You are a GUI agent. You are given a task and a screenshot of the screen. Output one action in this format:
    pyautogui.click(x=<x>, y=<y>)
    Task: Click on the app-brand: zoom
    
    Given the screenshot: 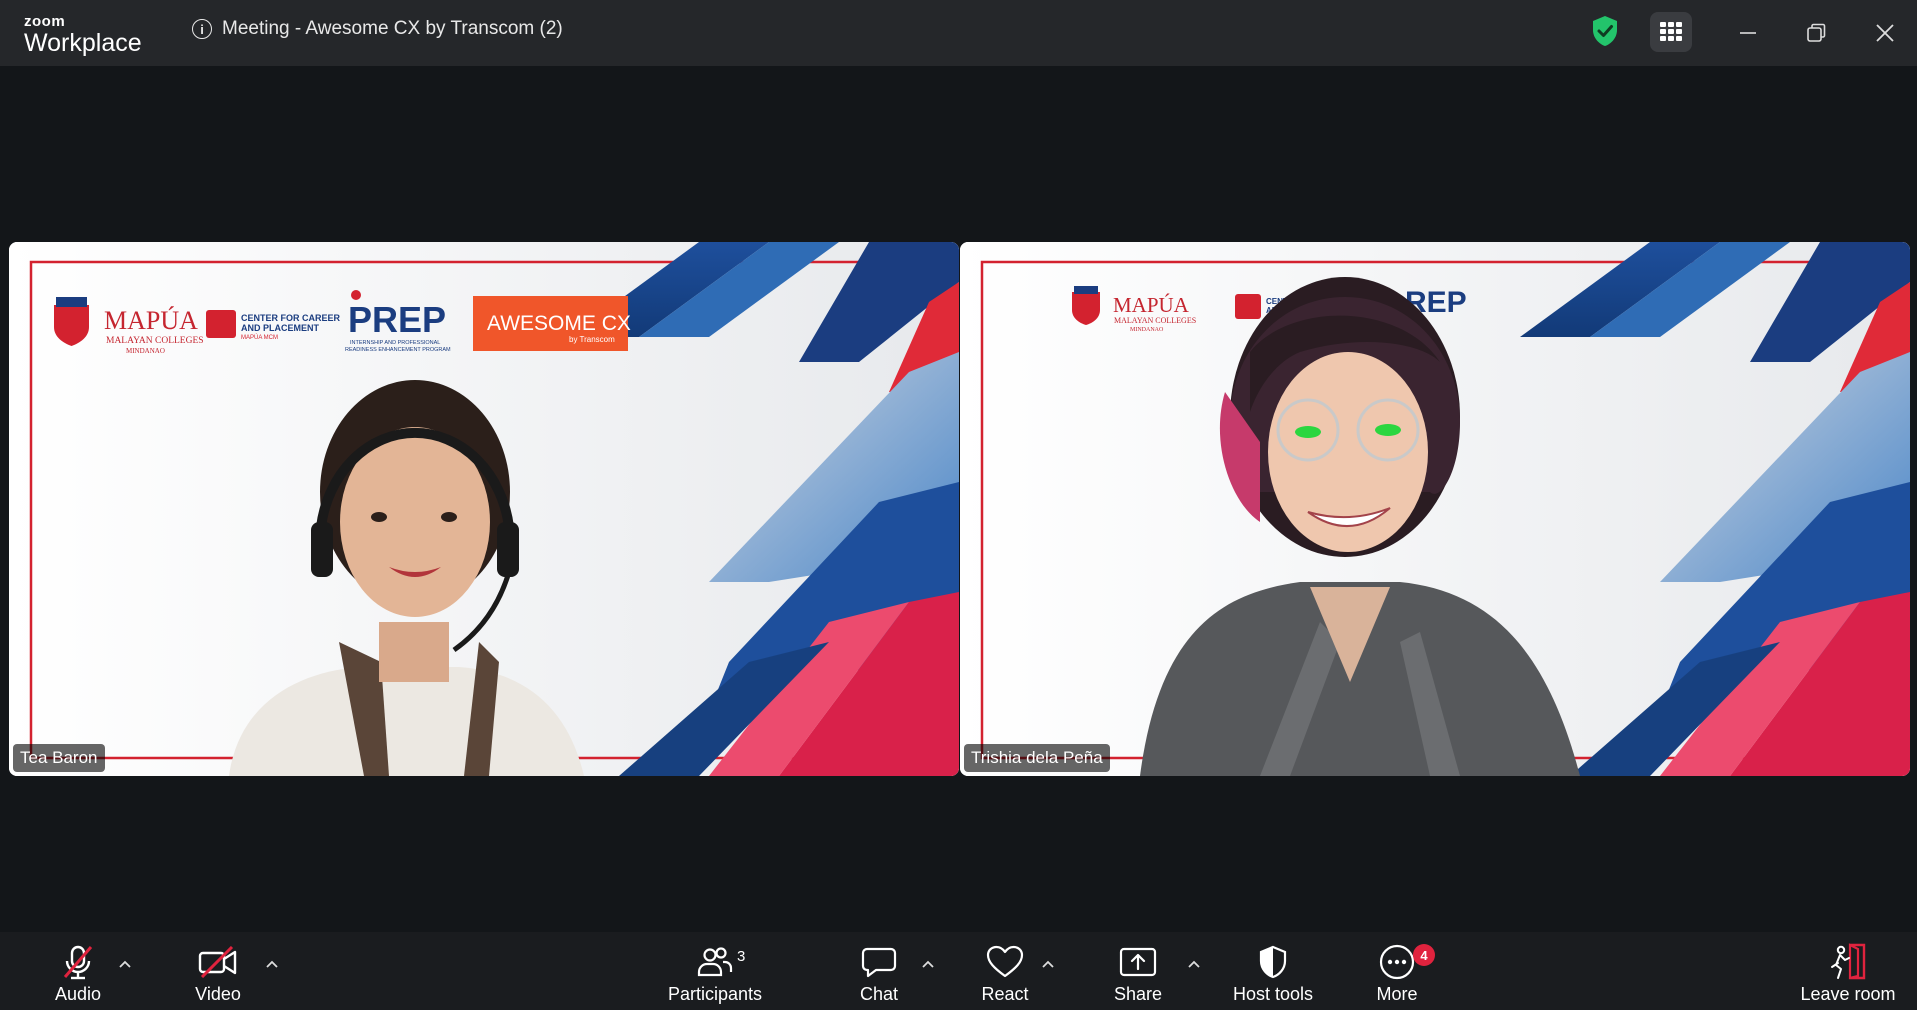 What is the action you would take?
    pyautogui.click(x=45, y=21)
    